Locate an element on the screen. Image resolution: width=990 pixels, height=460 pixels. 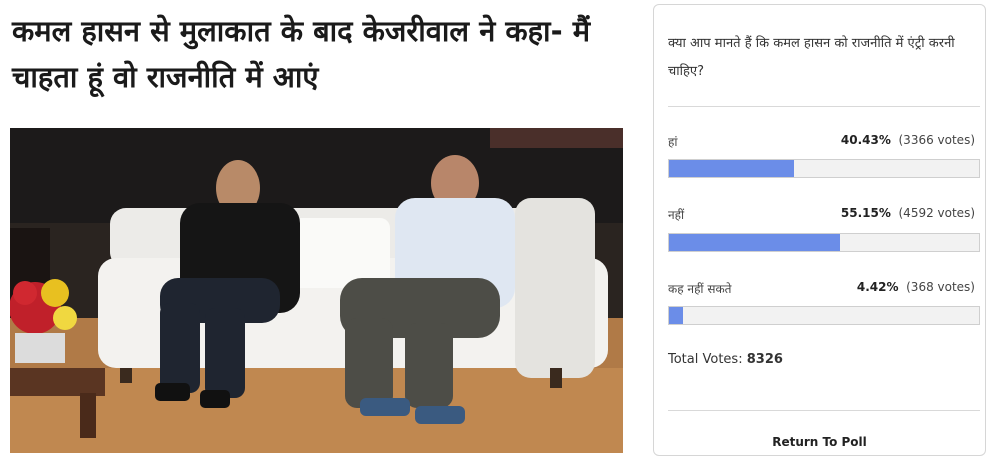
result-bar-yes is located at coordinates (824, 168).